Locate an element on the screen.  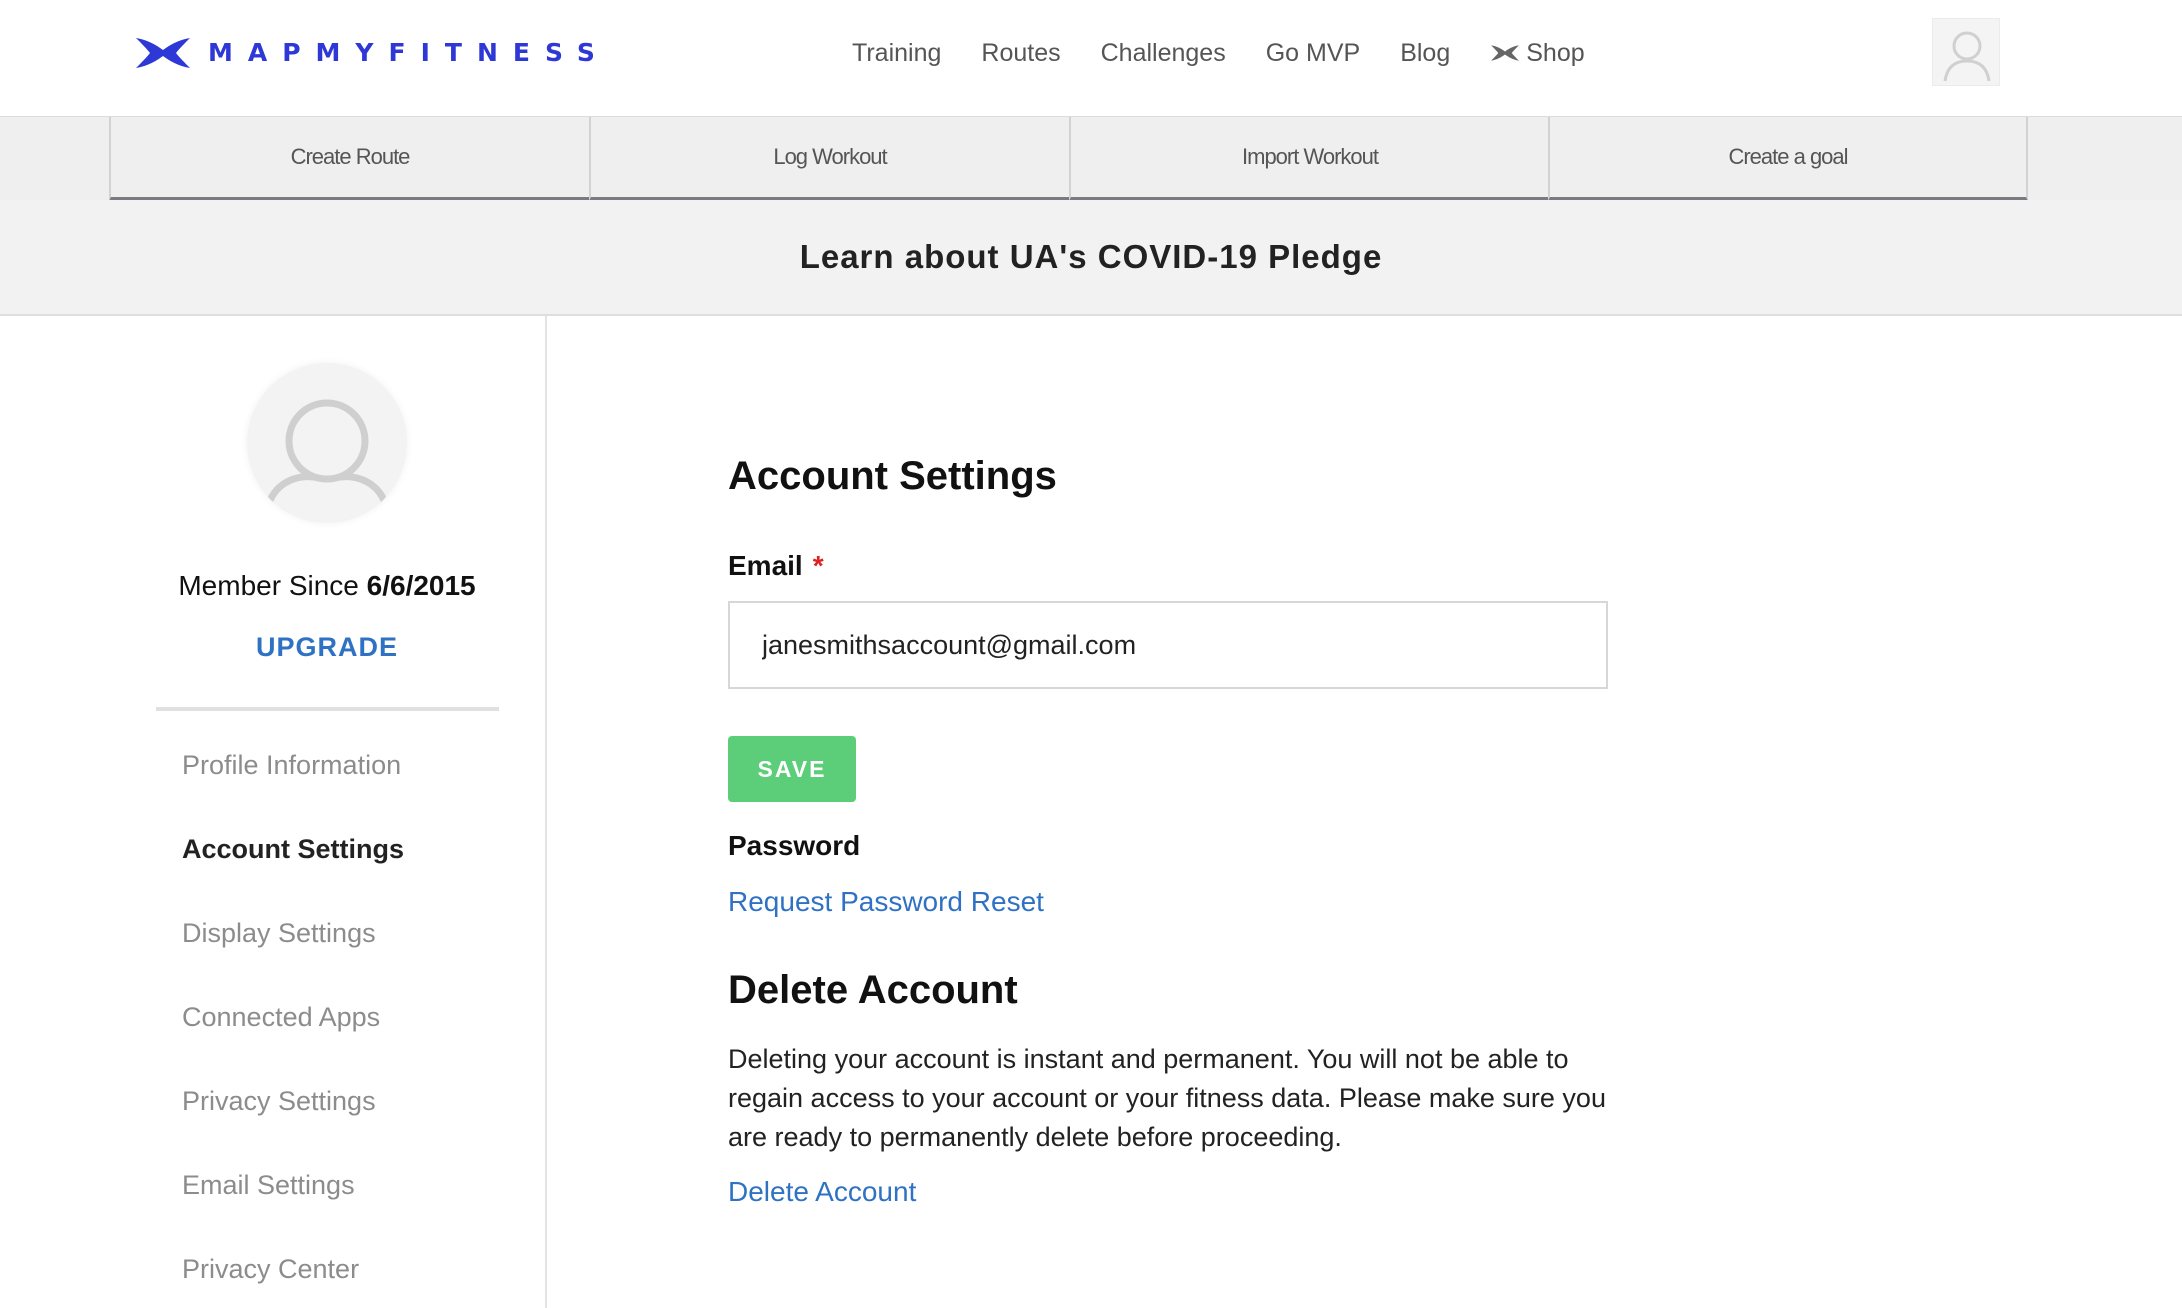
sidebar-item-profile-information: Profile Information is located at coordinates (291, 765).